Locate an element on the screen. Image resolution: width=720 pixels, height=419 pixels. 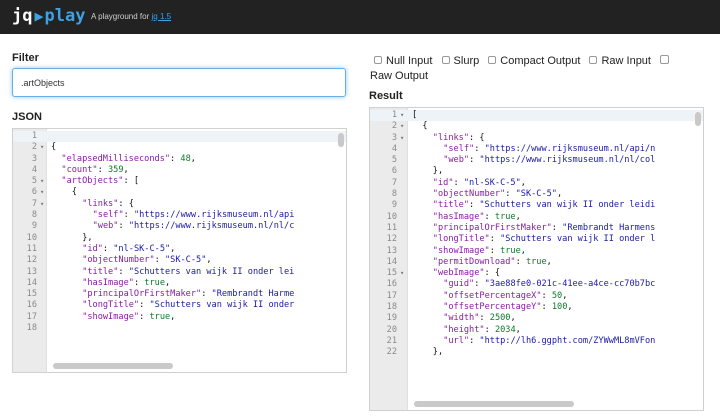
json-key: "web" is located at coordinates (456, 160).